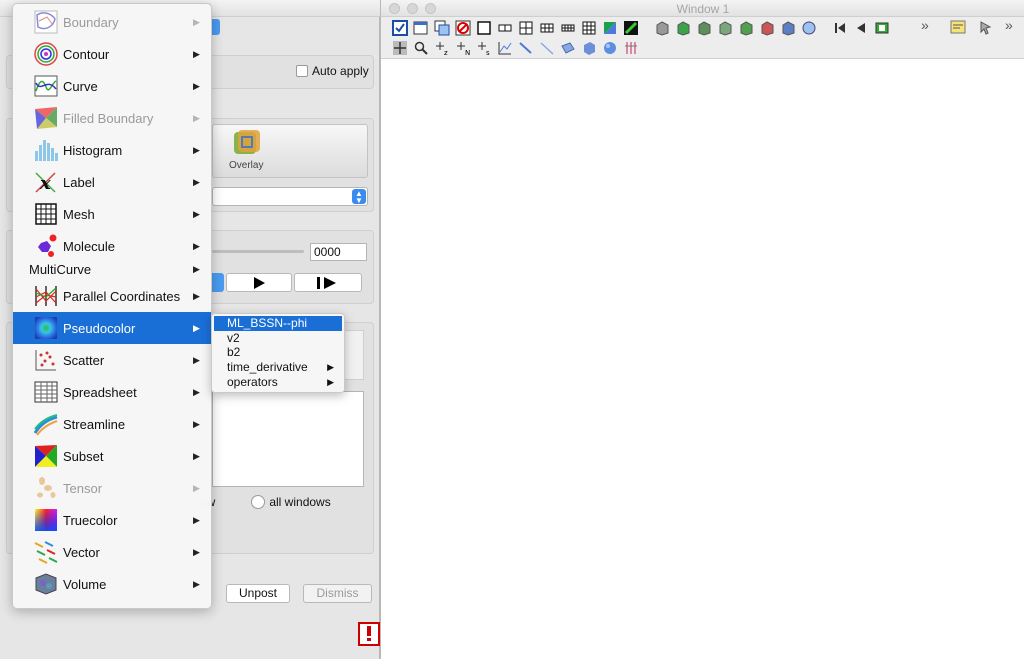 This screenshot has width=1024, height=659. Describe the element at coordinates (400, 47) in the screenshot. I see `navigate-icon` at that location.